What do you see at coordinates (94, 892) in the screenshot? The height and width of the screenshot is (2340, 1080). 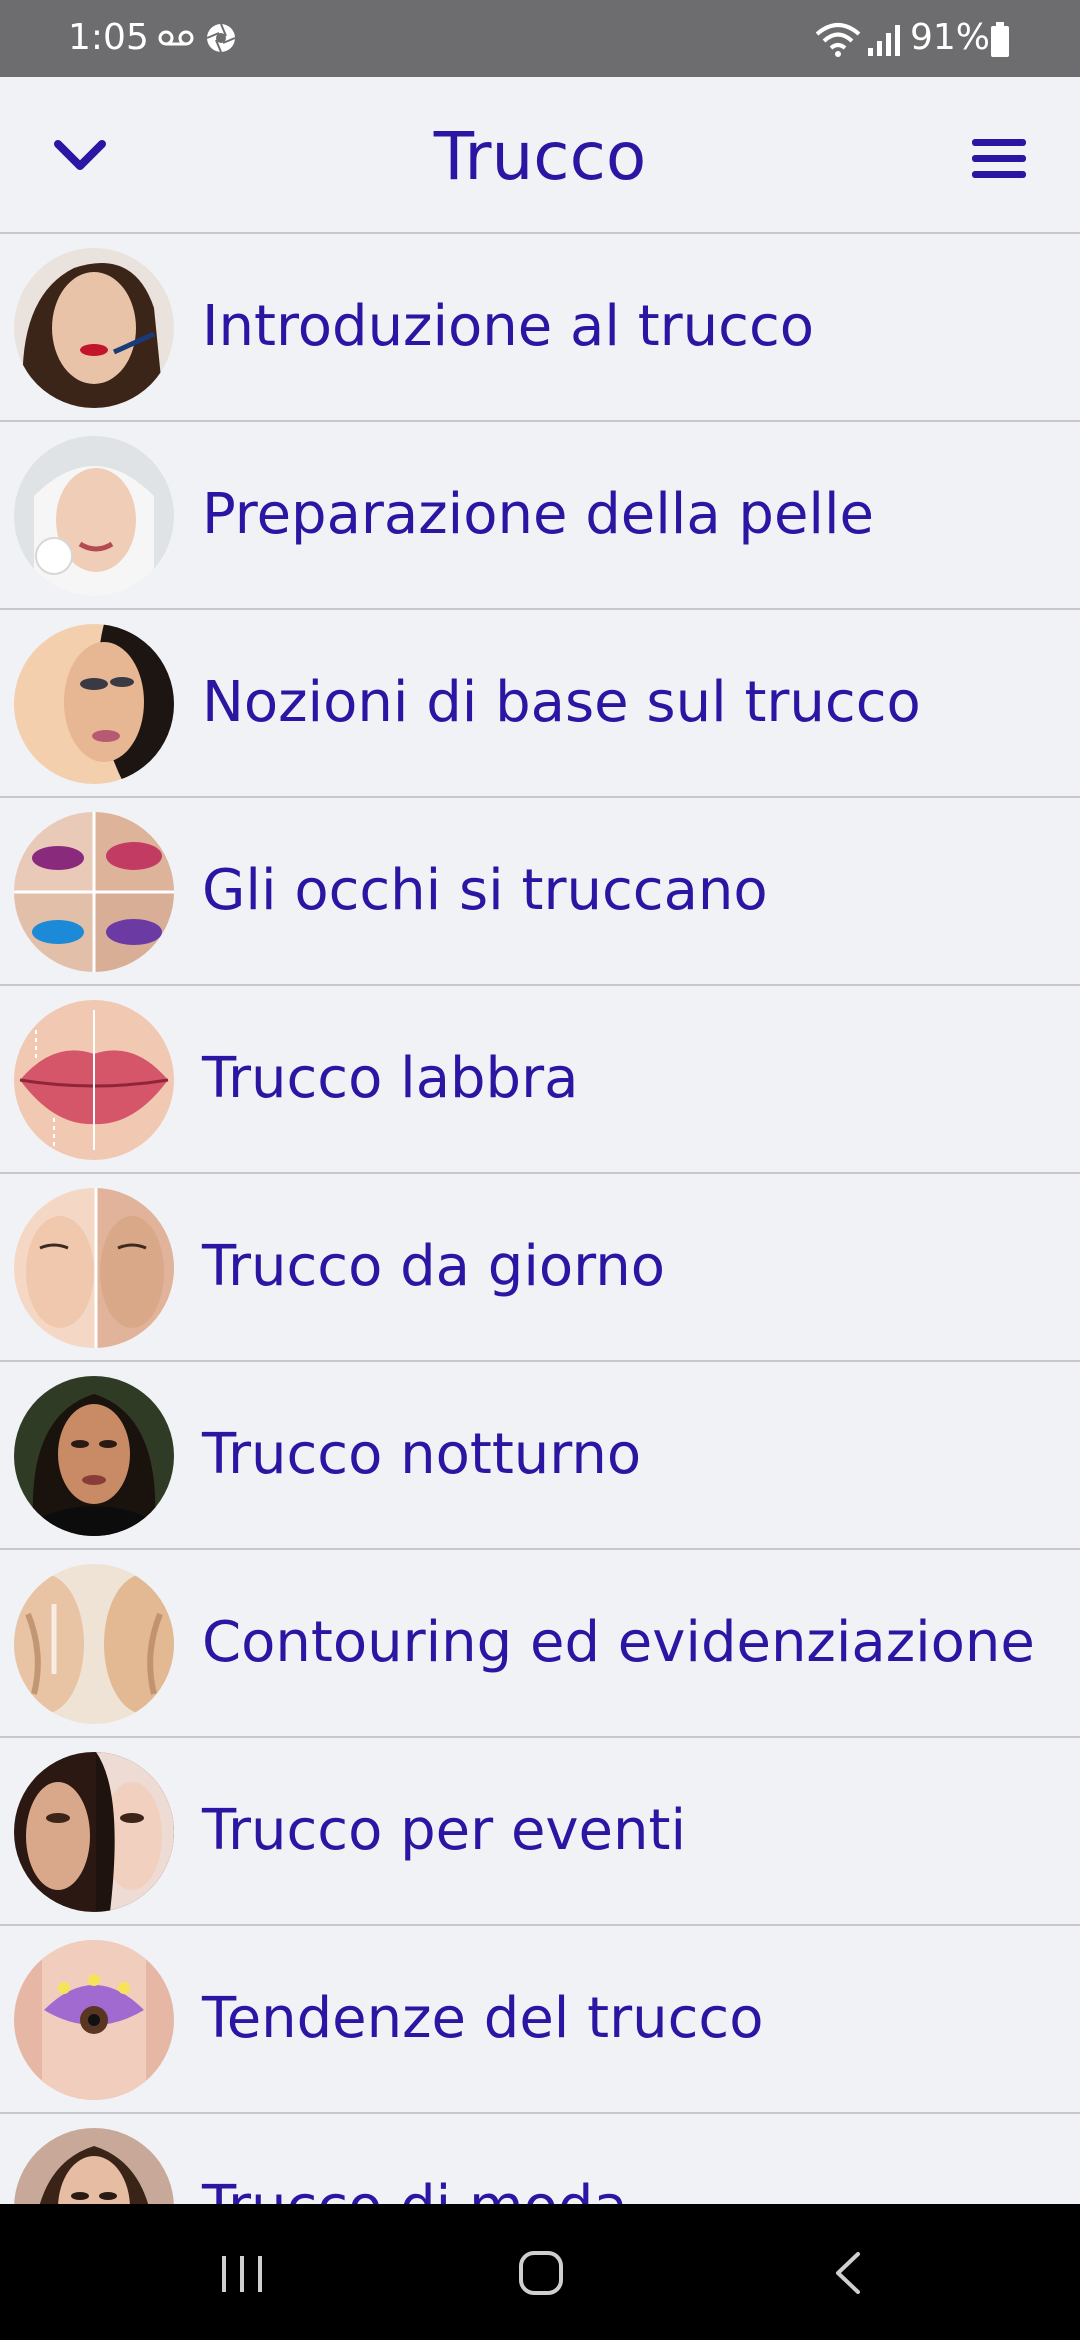 I see `eye-makeup-collage-thumbnail` at bounding box center [94, 892].